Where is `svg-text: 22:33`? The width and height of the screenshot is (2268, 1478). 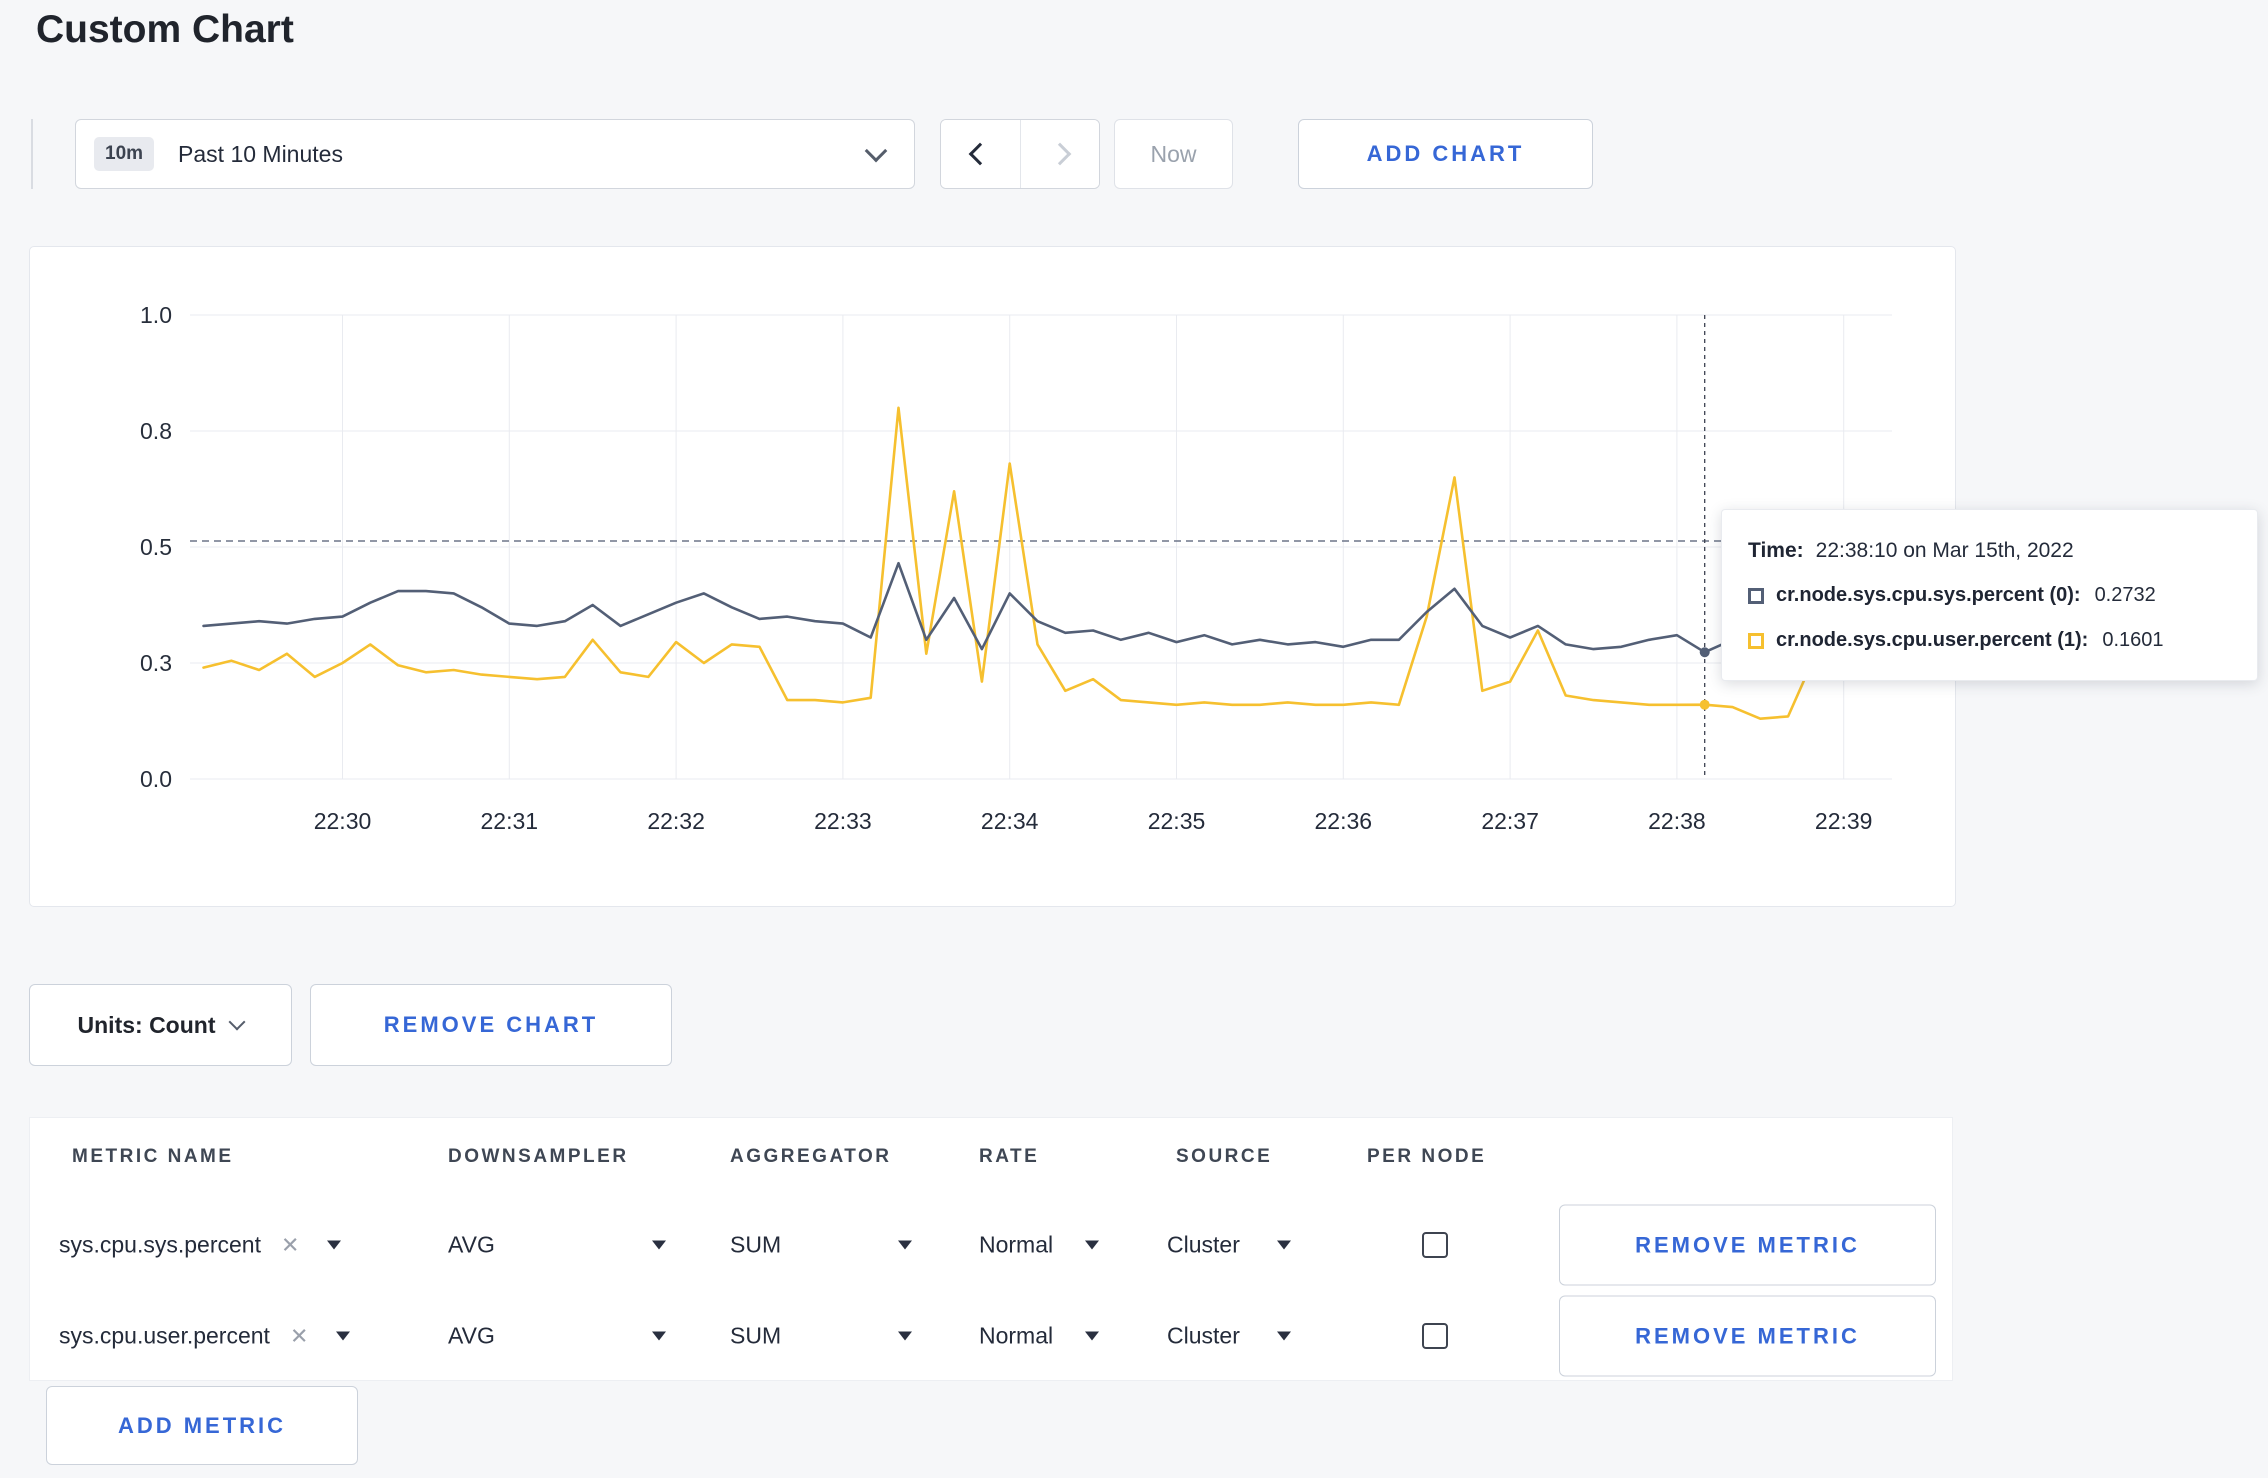 svg-text: 22:33 is located at coordinates (843, 821).